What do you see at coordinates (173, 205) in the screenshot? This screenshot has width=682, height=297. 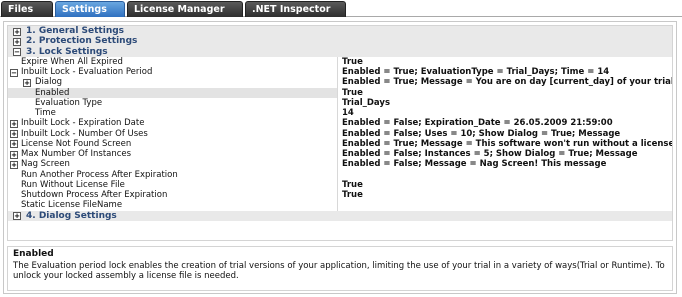 I see `property-name: Static License FileName` at bounding box center [173, 205].